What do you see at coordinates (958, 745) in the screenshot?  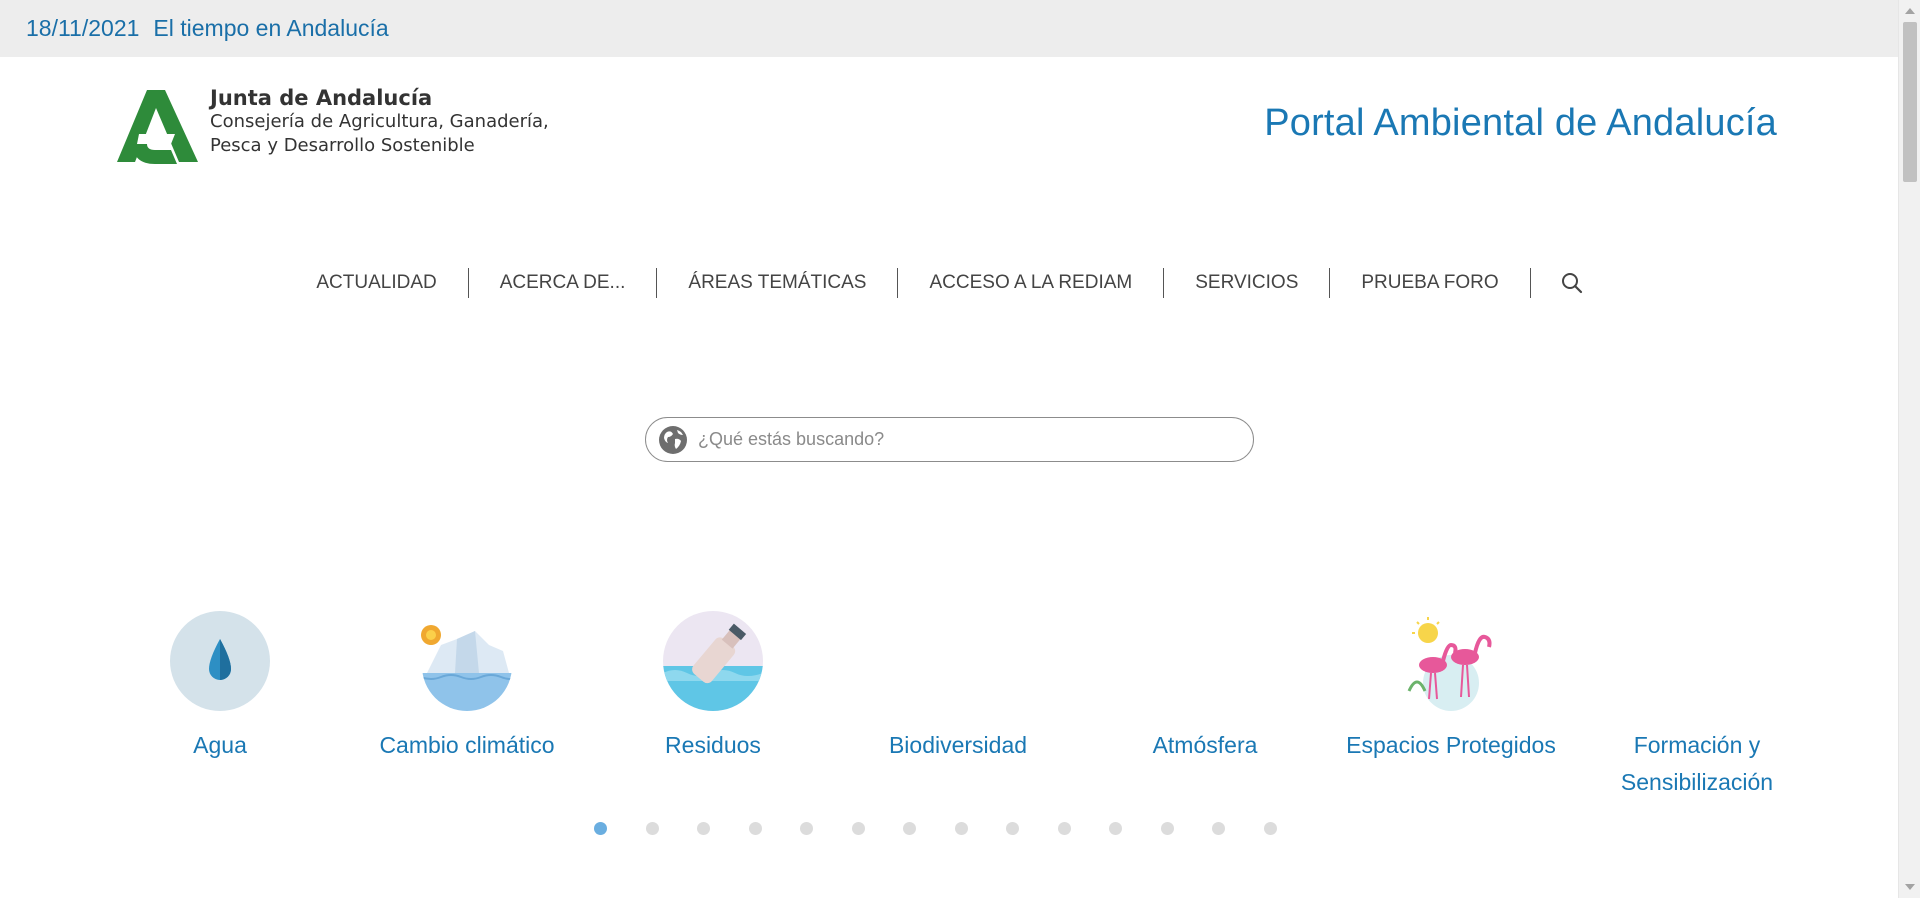 I see `theme-label-biodiversidad: Biodiversidad` at bounding box center [958, 745].